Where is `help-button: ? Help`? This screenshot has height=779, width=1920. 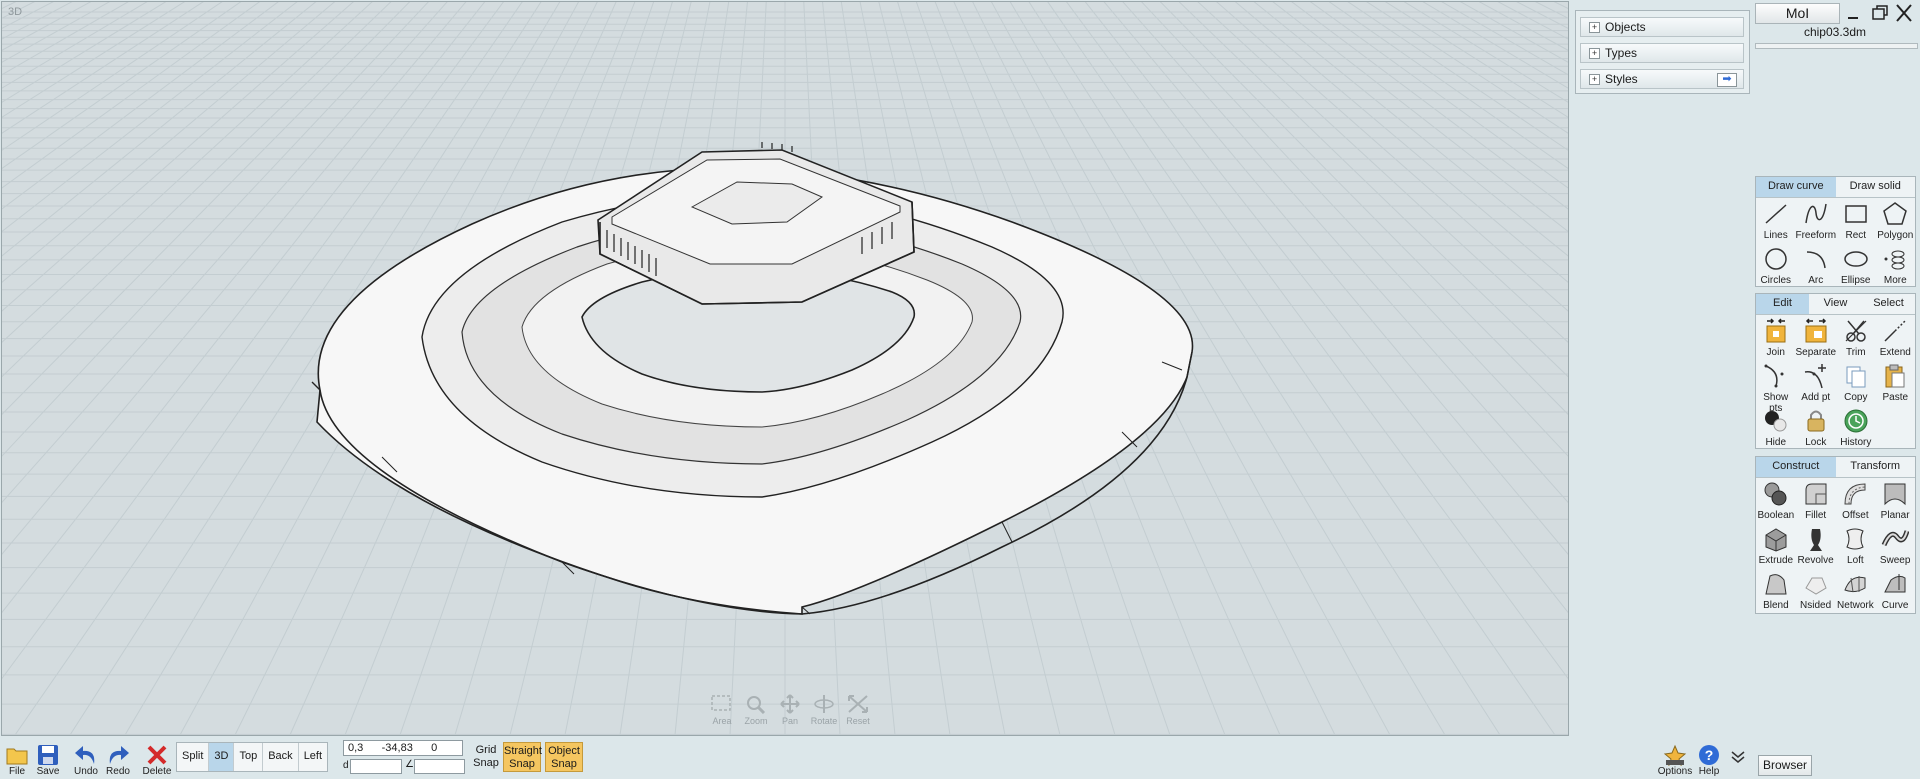
help-button: ? Help is located at coordinates (1709, 758).